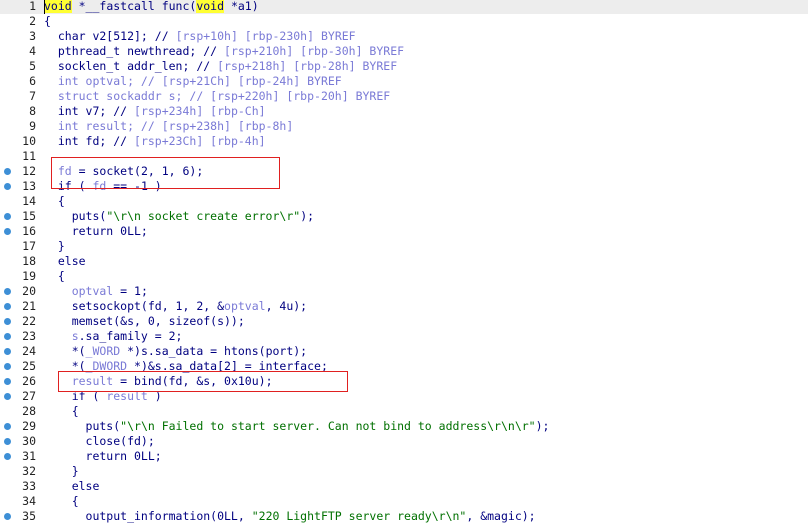  I want to click on code-token: *)s.sa_data = htons(port);, so click(214, 351).